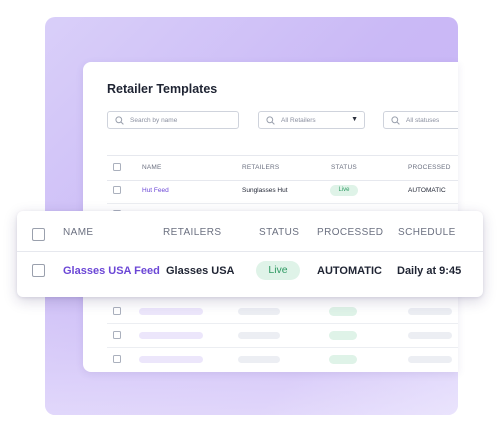  I want to click on table-header: NAME RETAILERS STATUS PROCESSED, so click(282, 168).